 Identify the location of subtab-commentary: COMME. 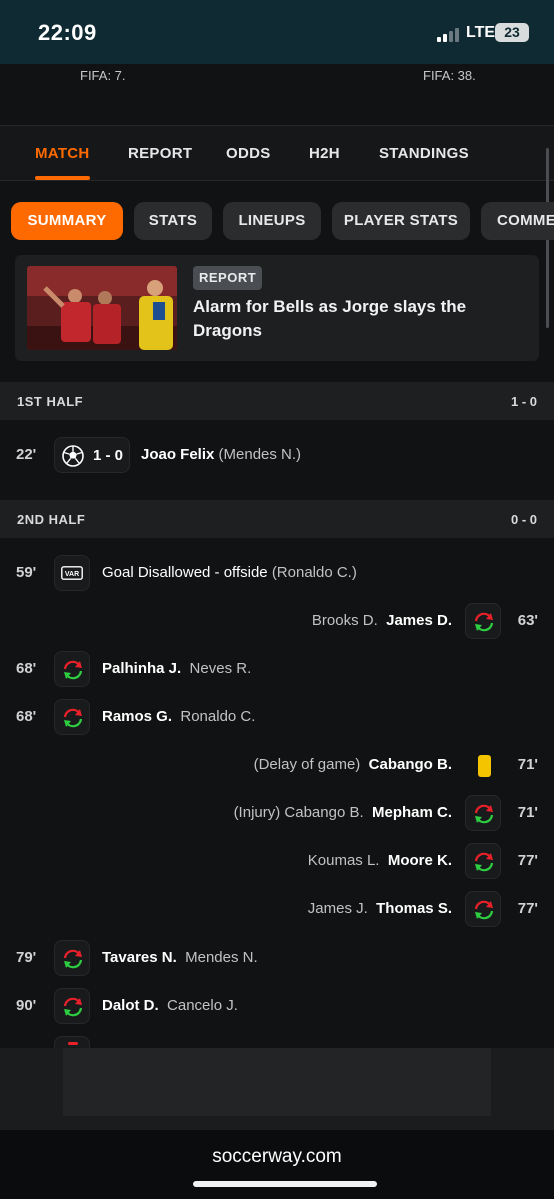
(517, 221).